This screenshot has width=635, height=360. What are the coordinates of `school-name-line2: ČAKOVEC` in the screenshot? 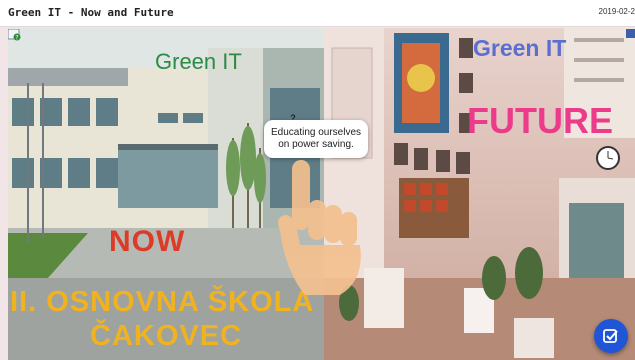 It's located at (166, 336).